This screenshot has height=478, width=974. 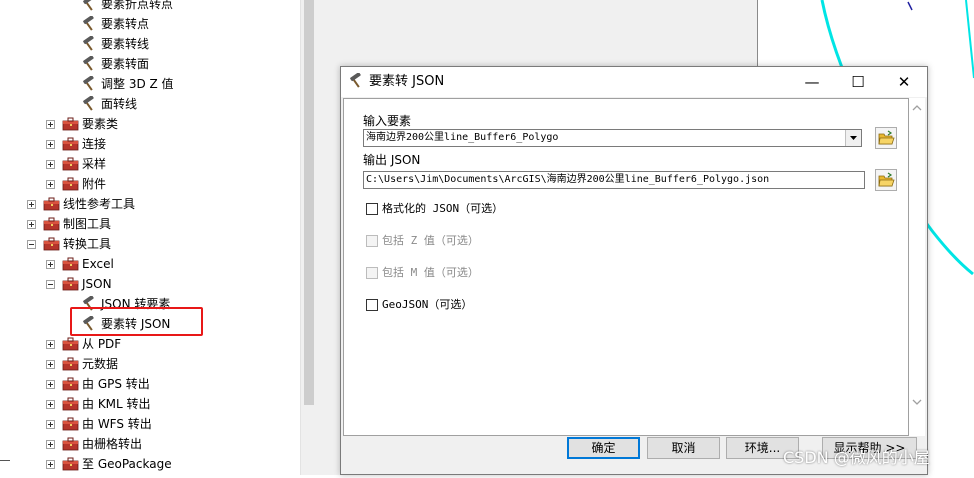 What do you see at coordinates (430, 272) in the screenshot?
I see `include-m-label: 包括 M 值（可选）` at bounding box center [430, 272].